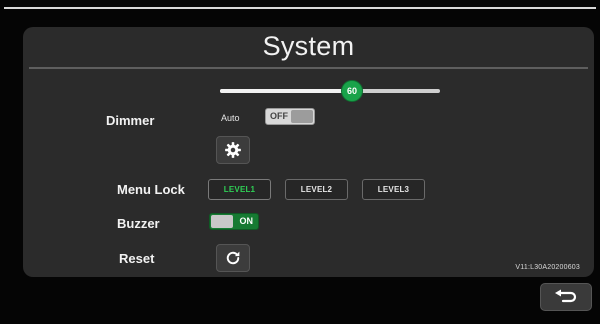 This screenshot has height=324, width=600. I want to click on buzzer-toggle: ON, so click(234, 221).